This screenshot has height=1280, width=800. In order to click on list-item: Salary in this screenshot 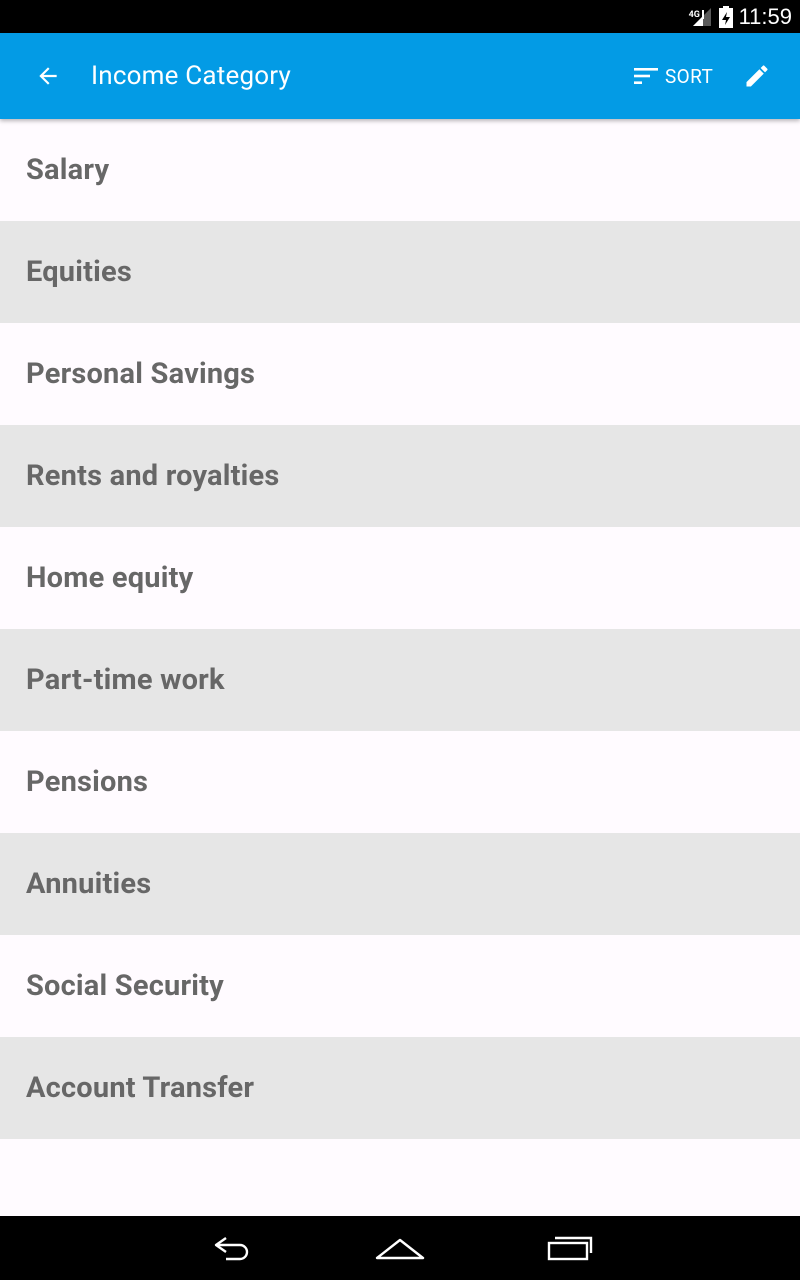, I will do `click(400, 170)`.